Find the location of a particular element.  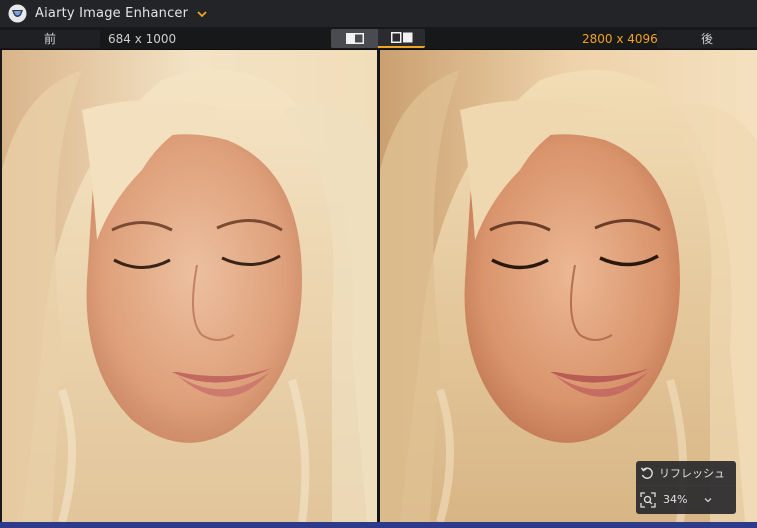

refresh-label: リフレッシュ is located at coordinates (692, 473).